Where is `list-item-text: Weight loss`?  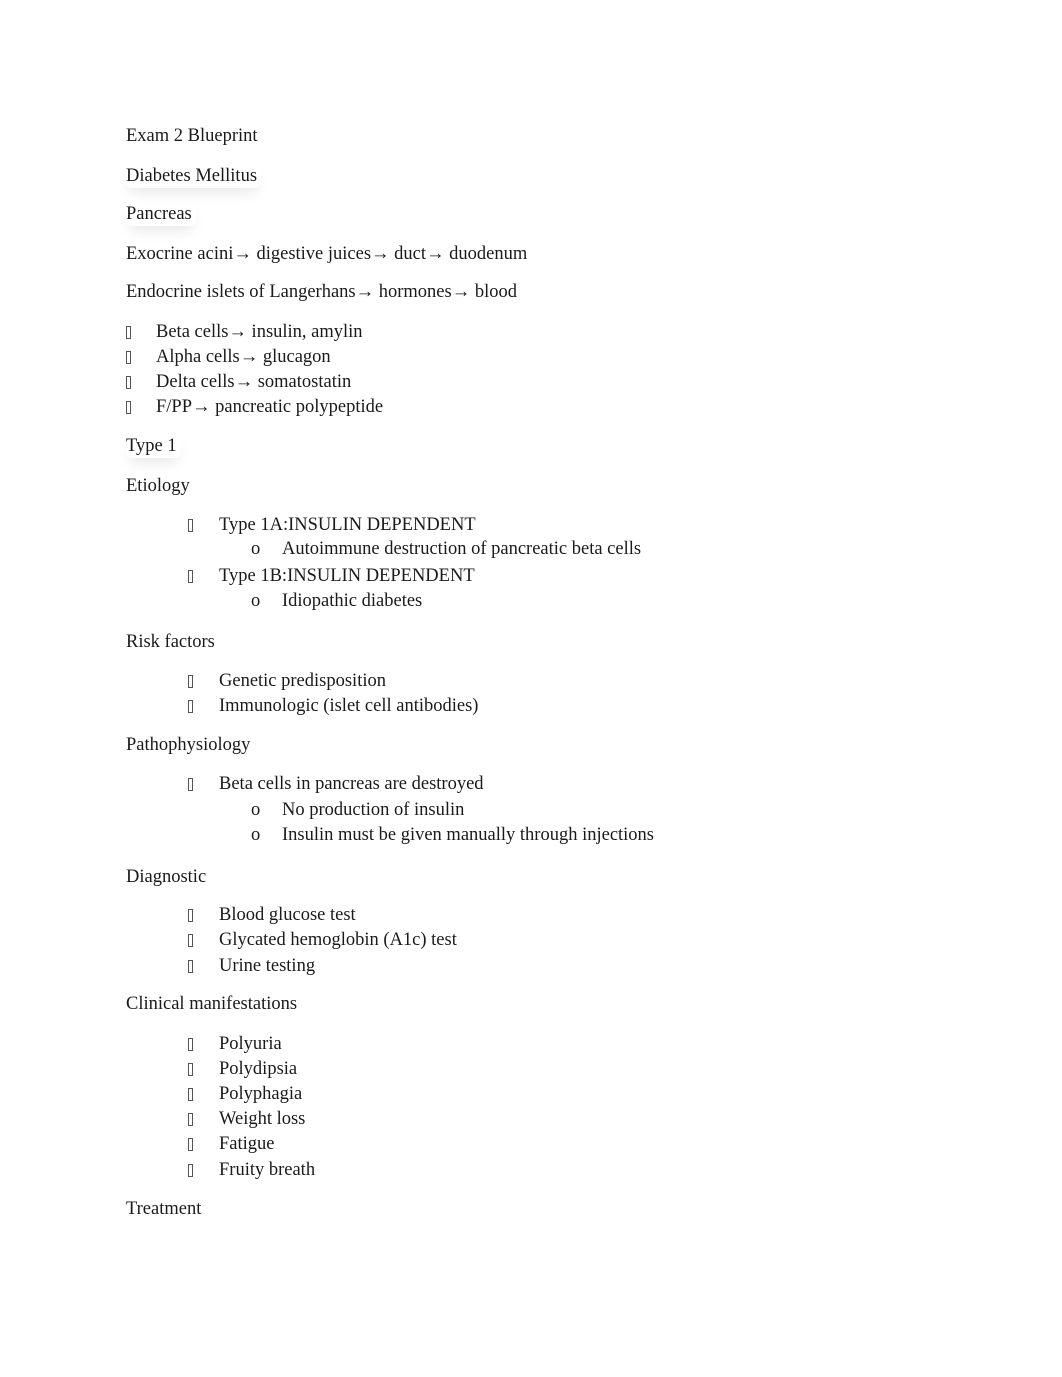 list-item-text: Weight loss is located at coordinates (262, 1119).